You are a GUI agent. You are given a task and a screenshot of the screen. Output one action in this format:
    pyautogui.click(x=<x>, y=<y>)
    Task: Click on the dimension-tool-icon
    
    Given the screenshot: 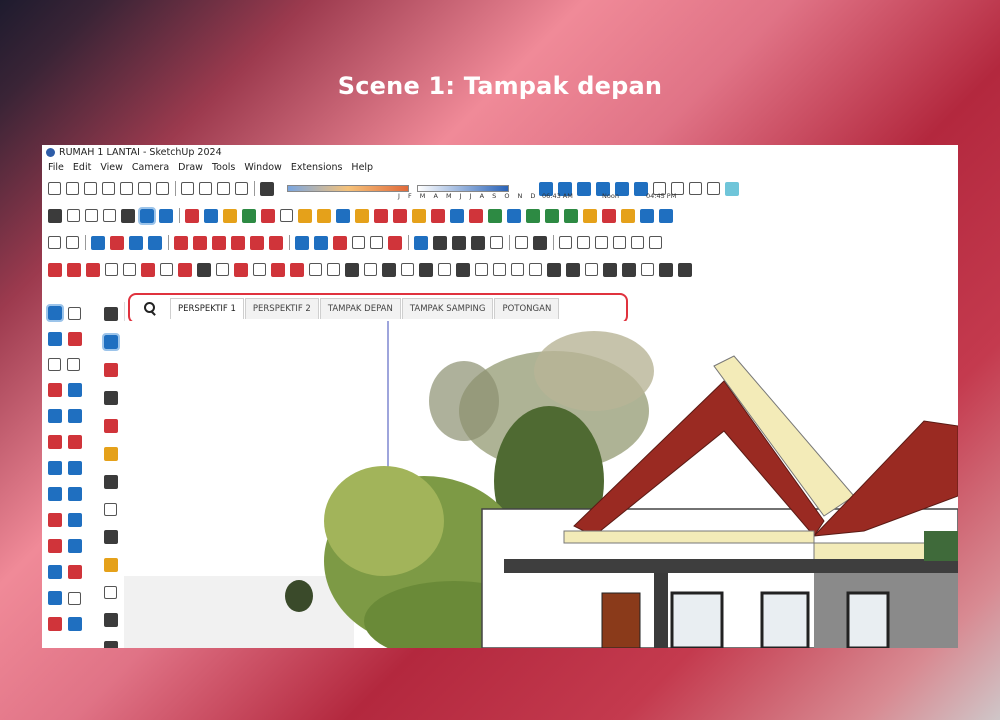 What is the action you would take?
    pyautogui.click(x=75, y=624)
    